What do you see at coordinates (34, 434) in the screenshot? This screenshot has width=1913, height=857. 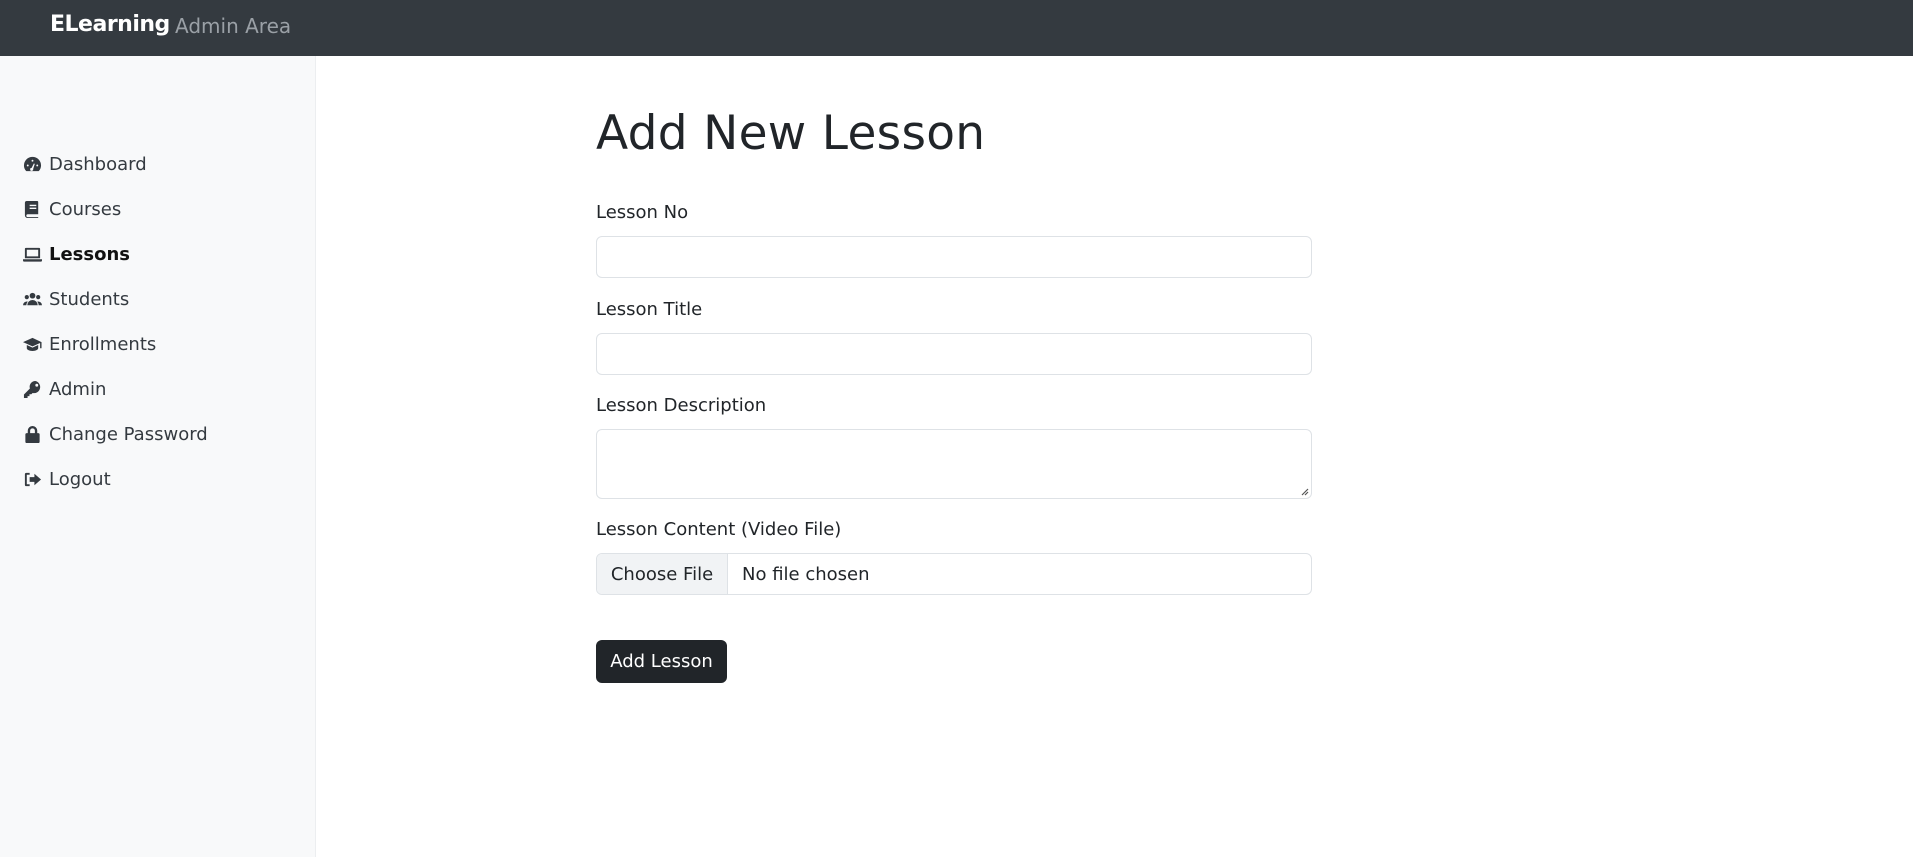 I see `lock-icon` at bounding box center [34, 434].